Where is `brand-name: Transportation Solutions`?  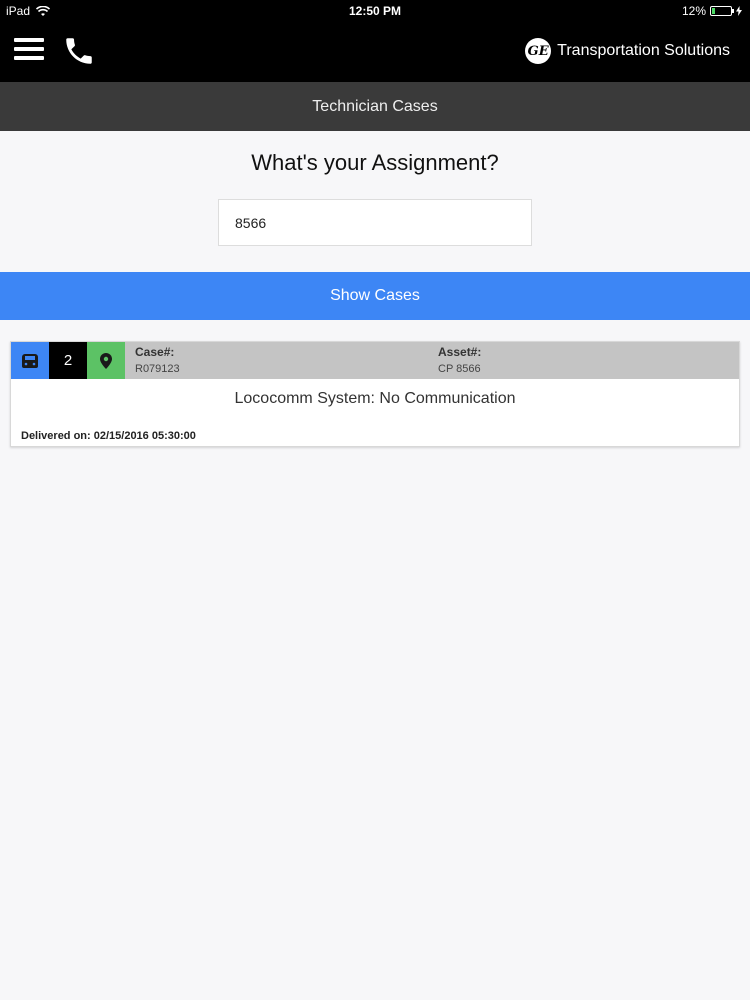
brand-name: Transportation Solutions is located at coordinates (643, 50).